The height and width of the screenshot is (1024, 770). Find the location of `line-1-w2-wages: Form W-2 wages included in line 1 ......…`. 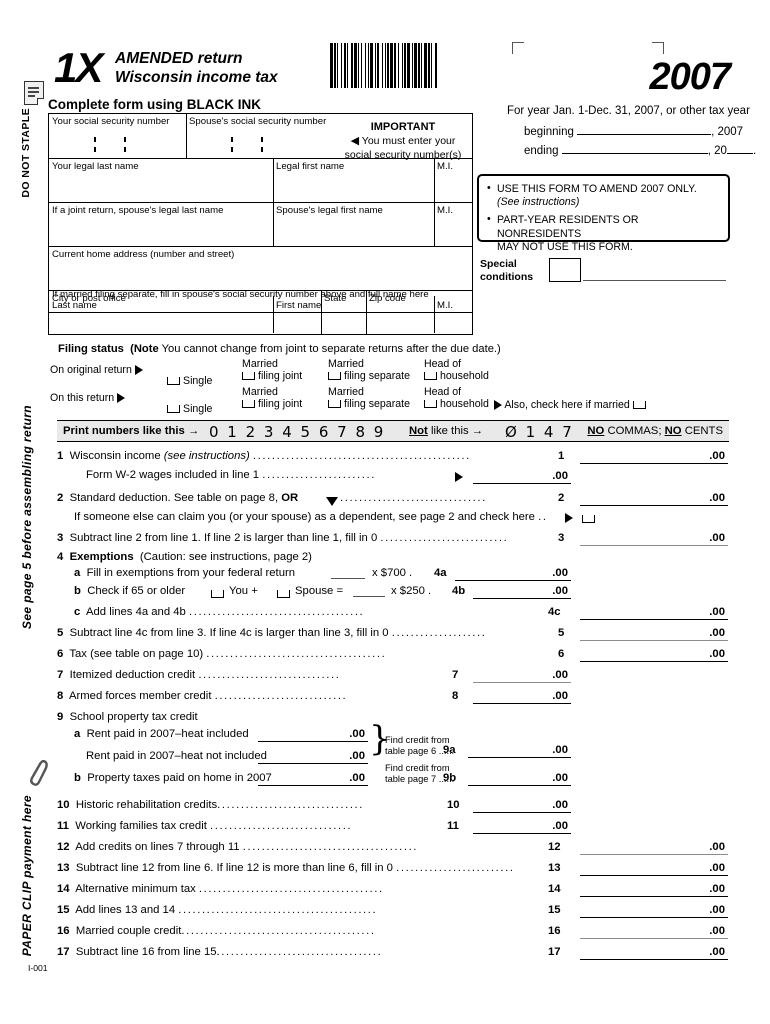

line-1-w2-wages: Form W-2 wages included in line 1 ......… is located at coordinates (231, 475).